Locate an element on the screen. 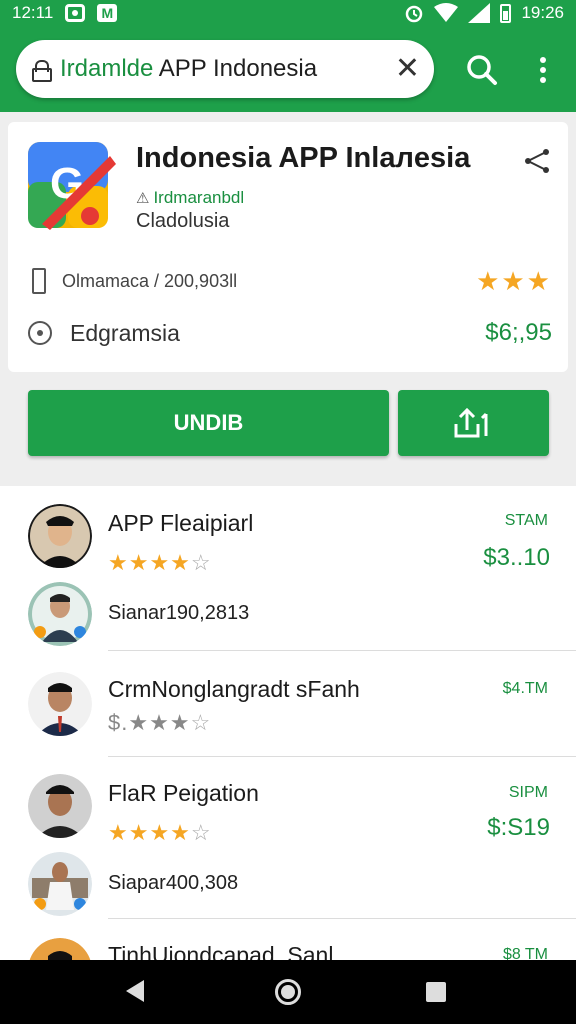 Image resolution: width=576 pixels, height=1024 pixels. status-right: 19:26 is located at coordinates (484, 13).